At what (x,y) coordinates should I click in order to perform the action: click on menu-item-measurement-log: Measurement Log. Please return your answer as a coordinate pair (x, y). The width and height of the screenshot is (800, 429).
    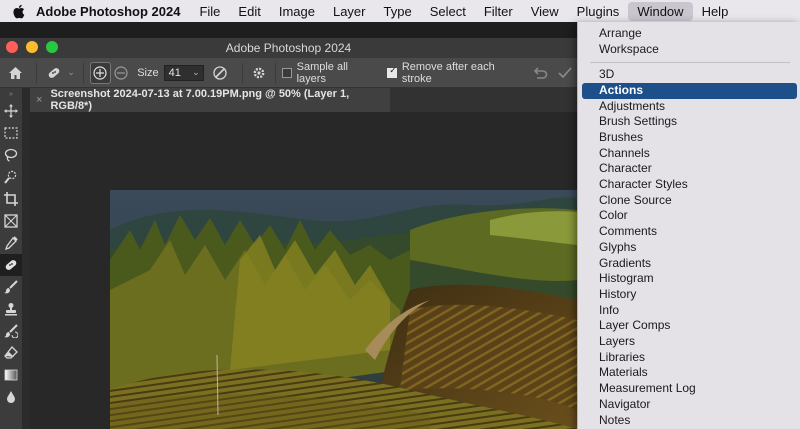
    Looking at the image, I should click on (689, 389).